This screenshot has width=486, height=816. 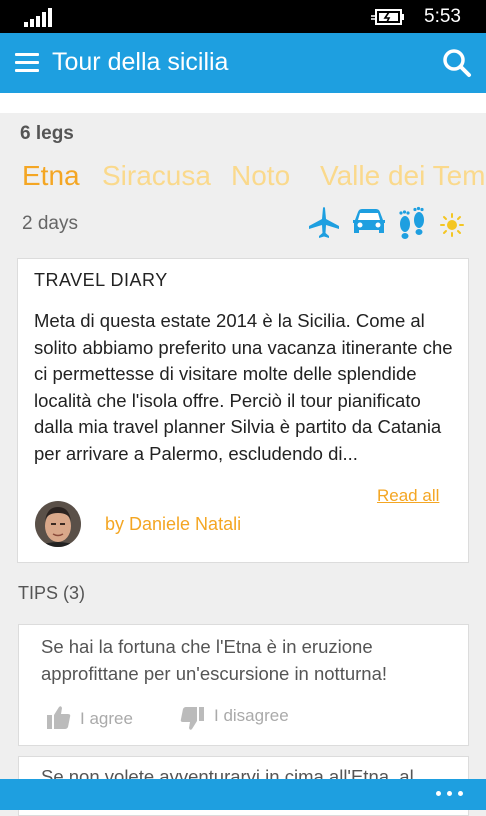 I want to click on clock: 5:53, so click(x=442, y=16).